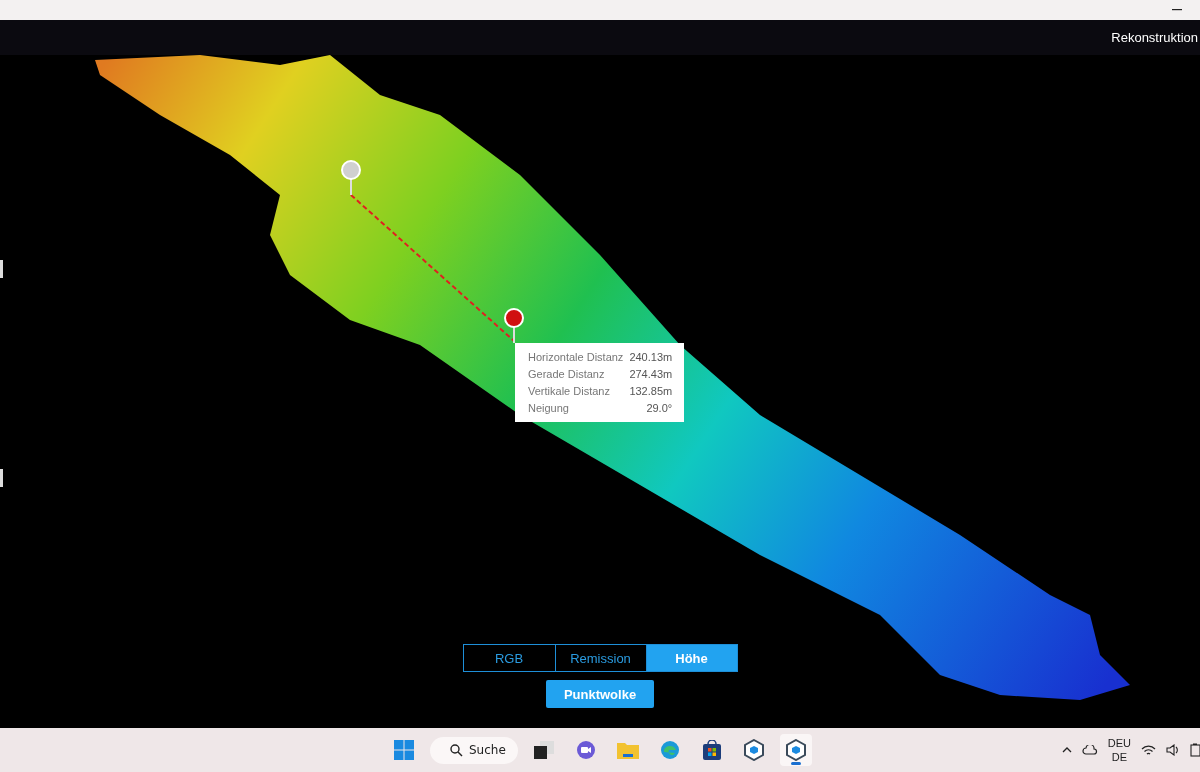 The image size is (1200, 772). I want to click on shopping-bag-icon, so click(712, 750).